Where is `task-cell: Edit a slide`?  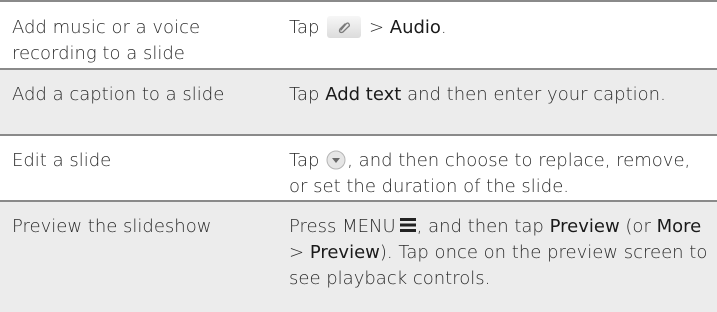
task-cell: Edit a slide is located at coordinates (62, 160).